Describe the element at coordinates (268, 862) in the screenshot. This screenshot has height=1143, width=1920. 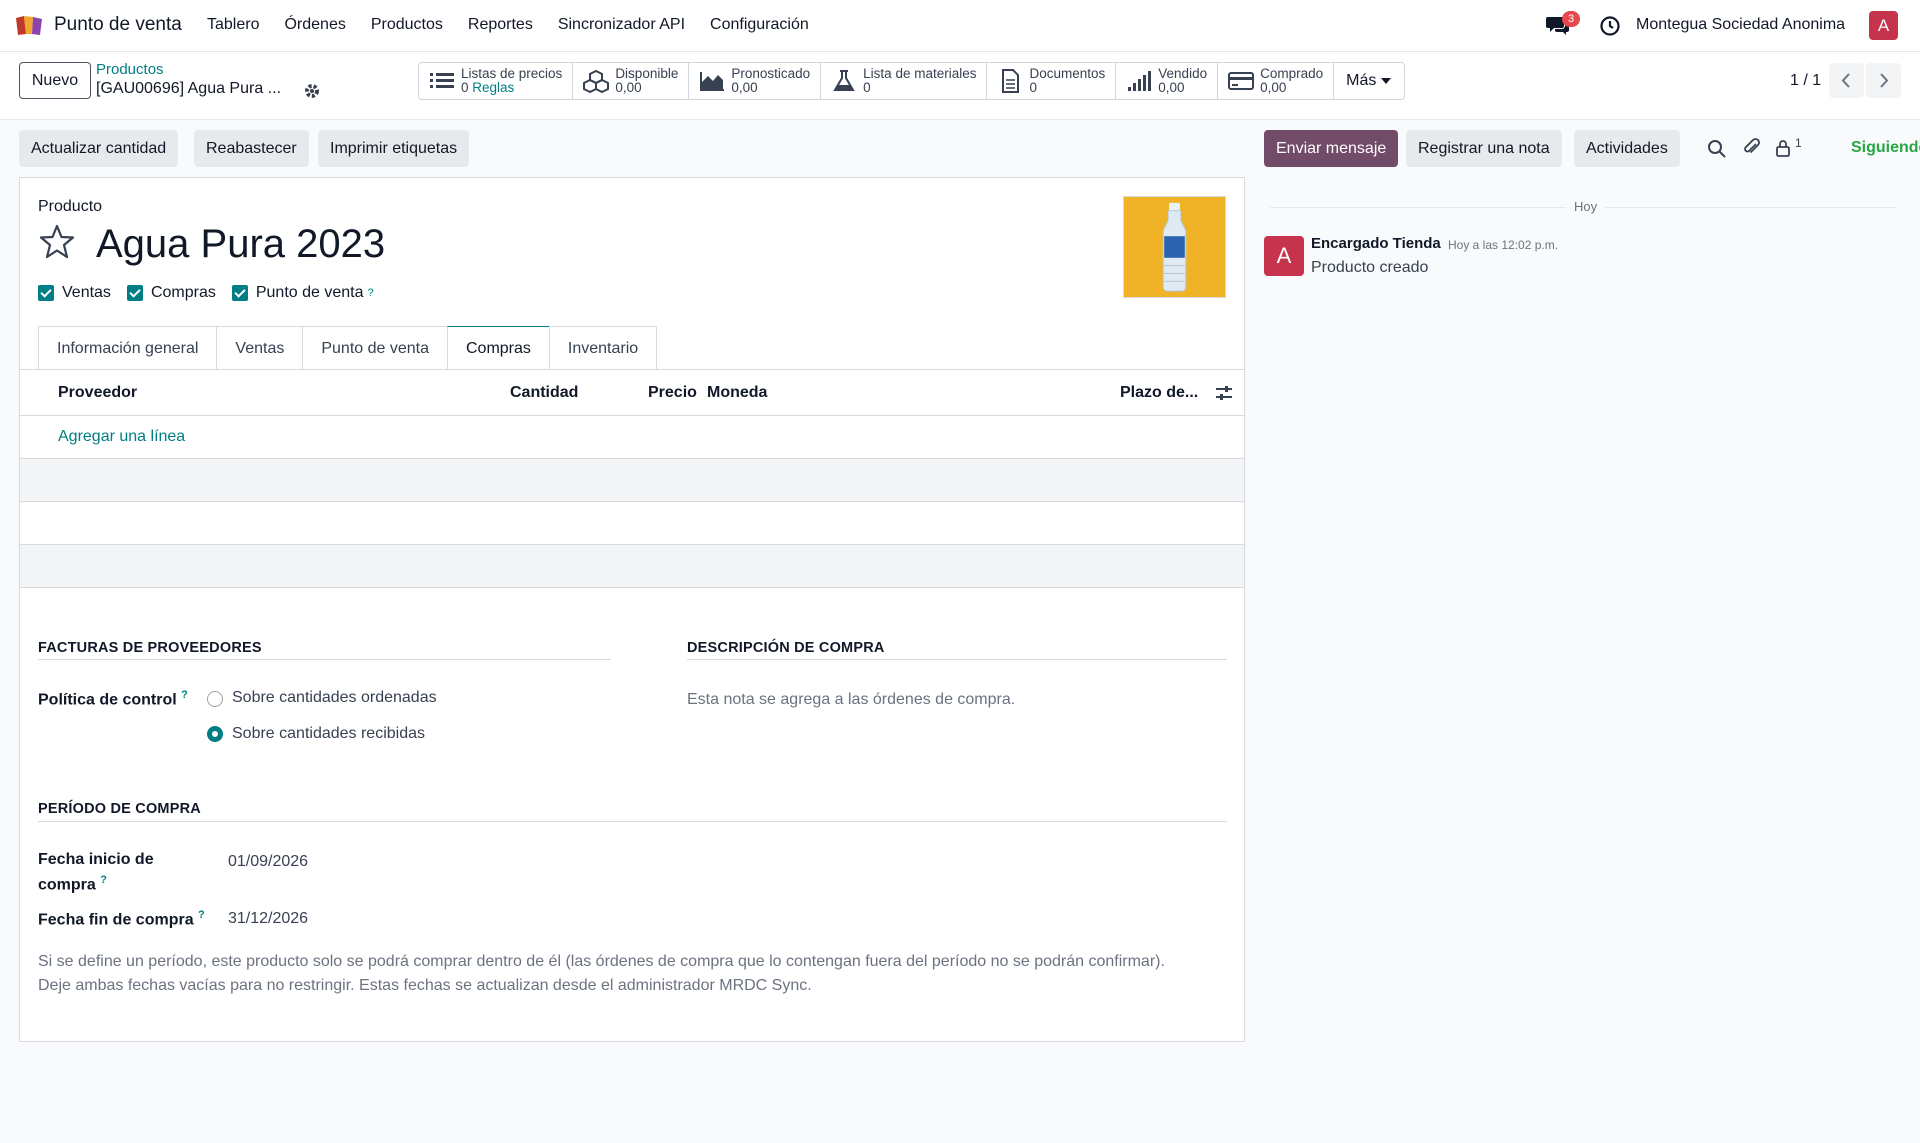
I see `start-date-field: 01/09/2026` at that location.